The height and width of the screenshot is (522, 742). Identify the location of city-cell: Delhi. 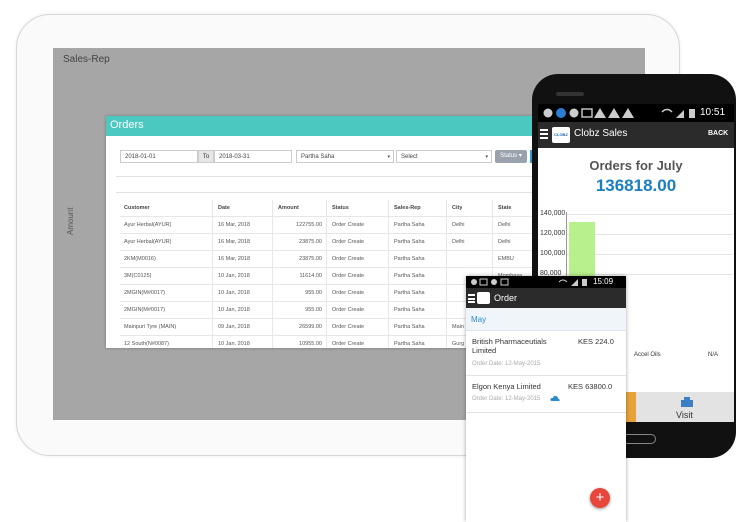
(458, 225).